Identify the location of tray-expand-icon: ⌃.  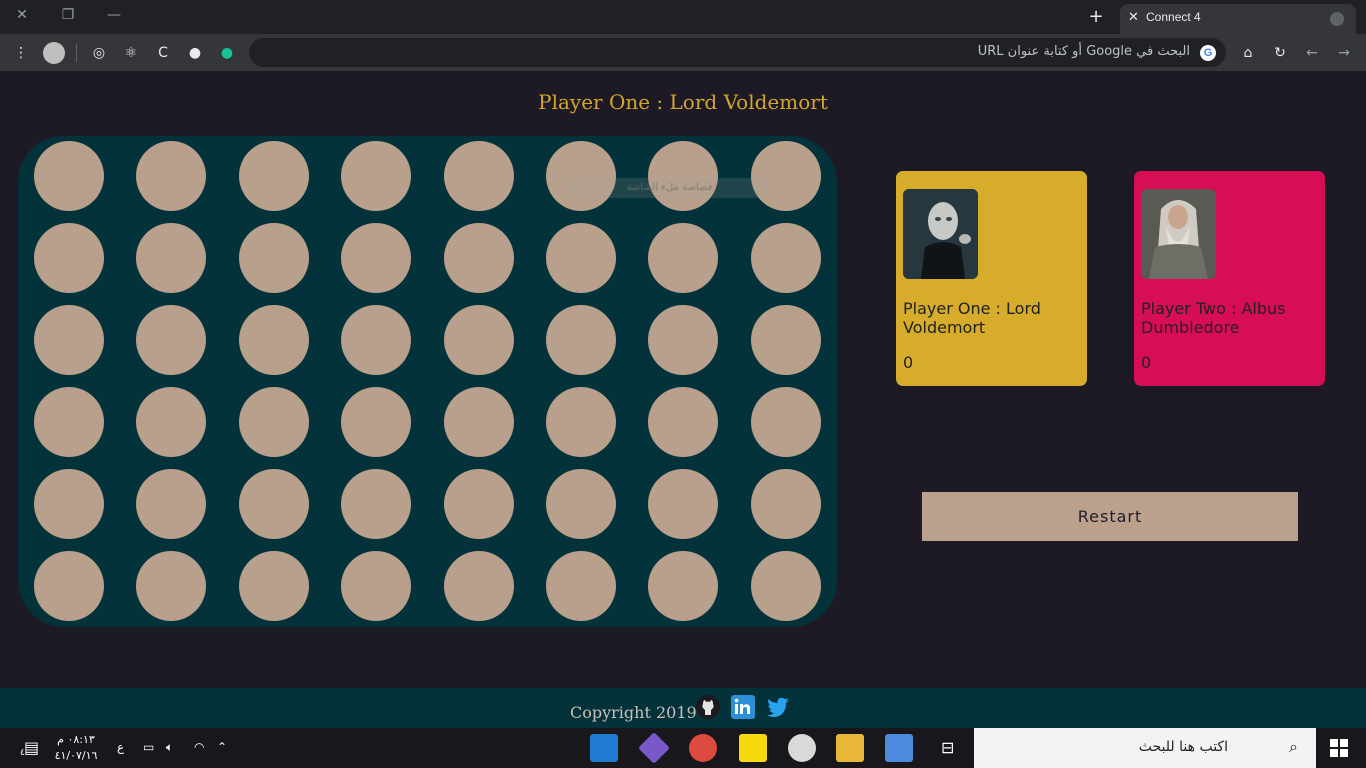
(222, 747).